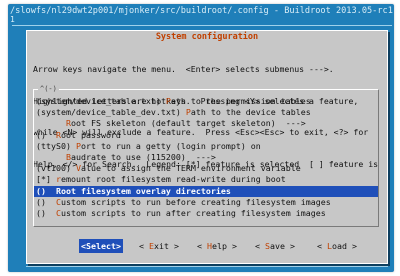 The image size is (400, 276). I want to click on menu-item-prefix: (vt100), so click(56, 168).